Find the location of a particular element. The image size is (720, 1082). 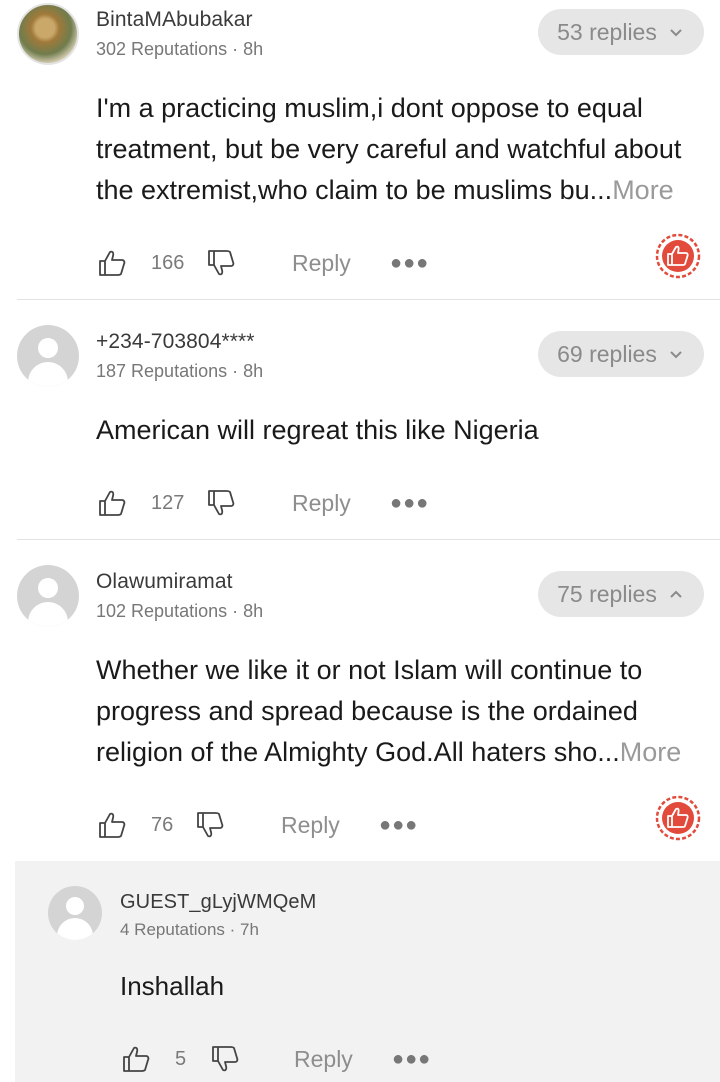

comment-meta: 302 Reputations · 8h is located at coordinates (180, 49).